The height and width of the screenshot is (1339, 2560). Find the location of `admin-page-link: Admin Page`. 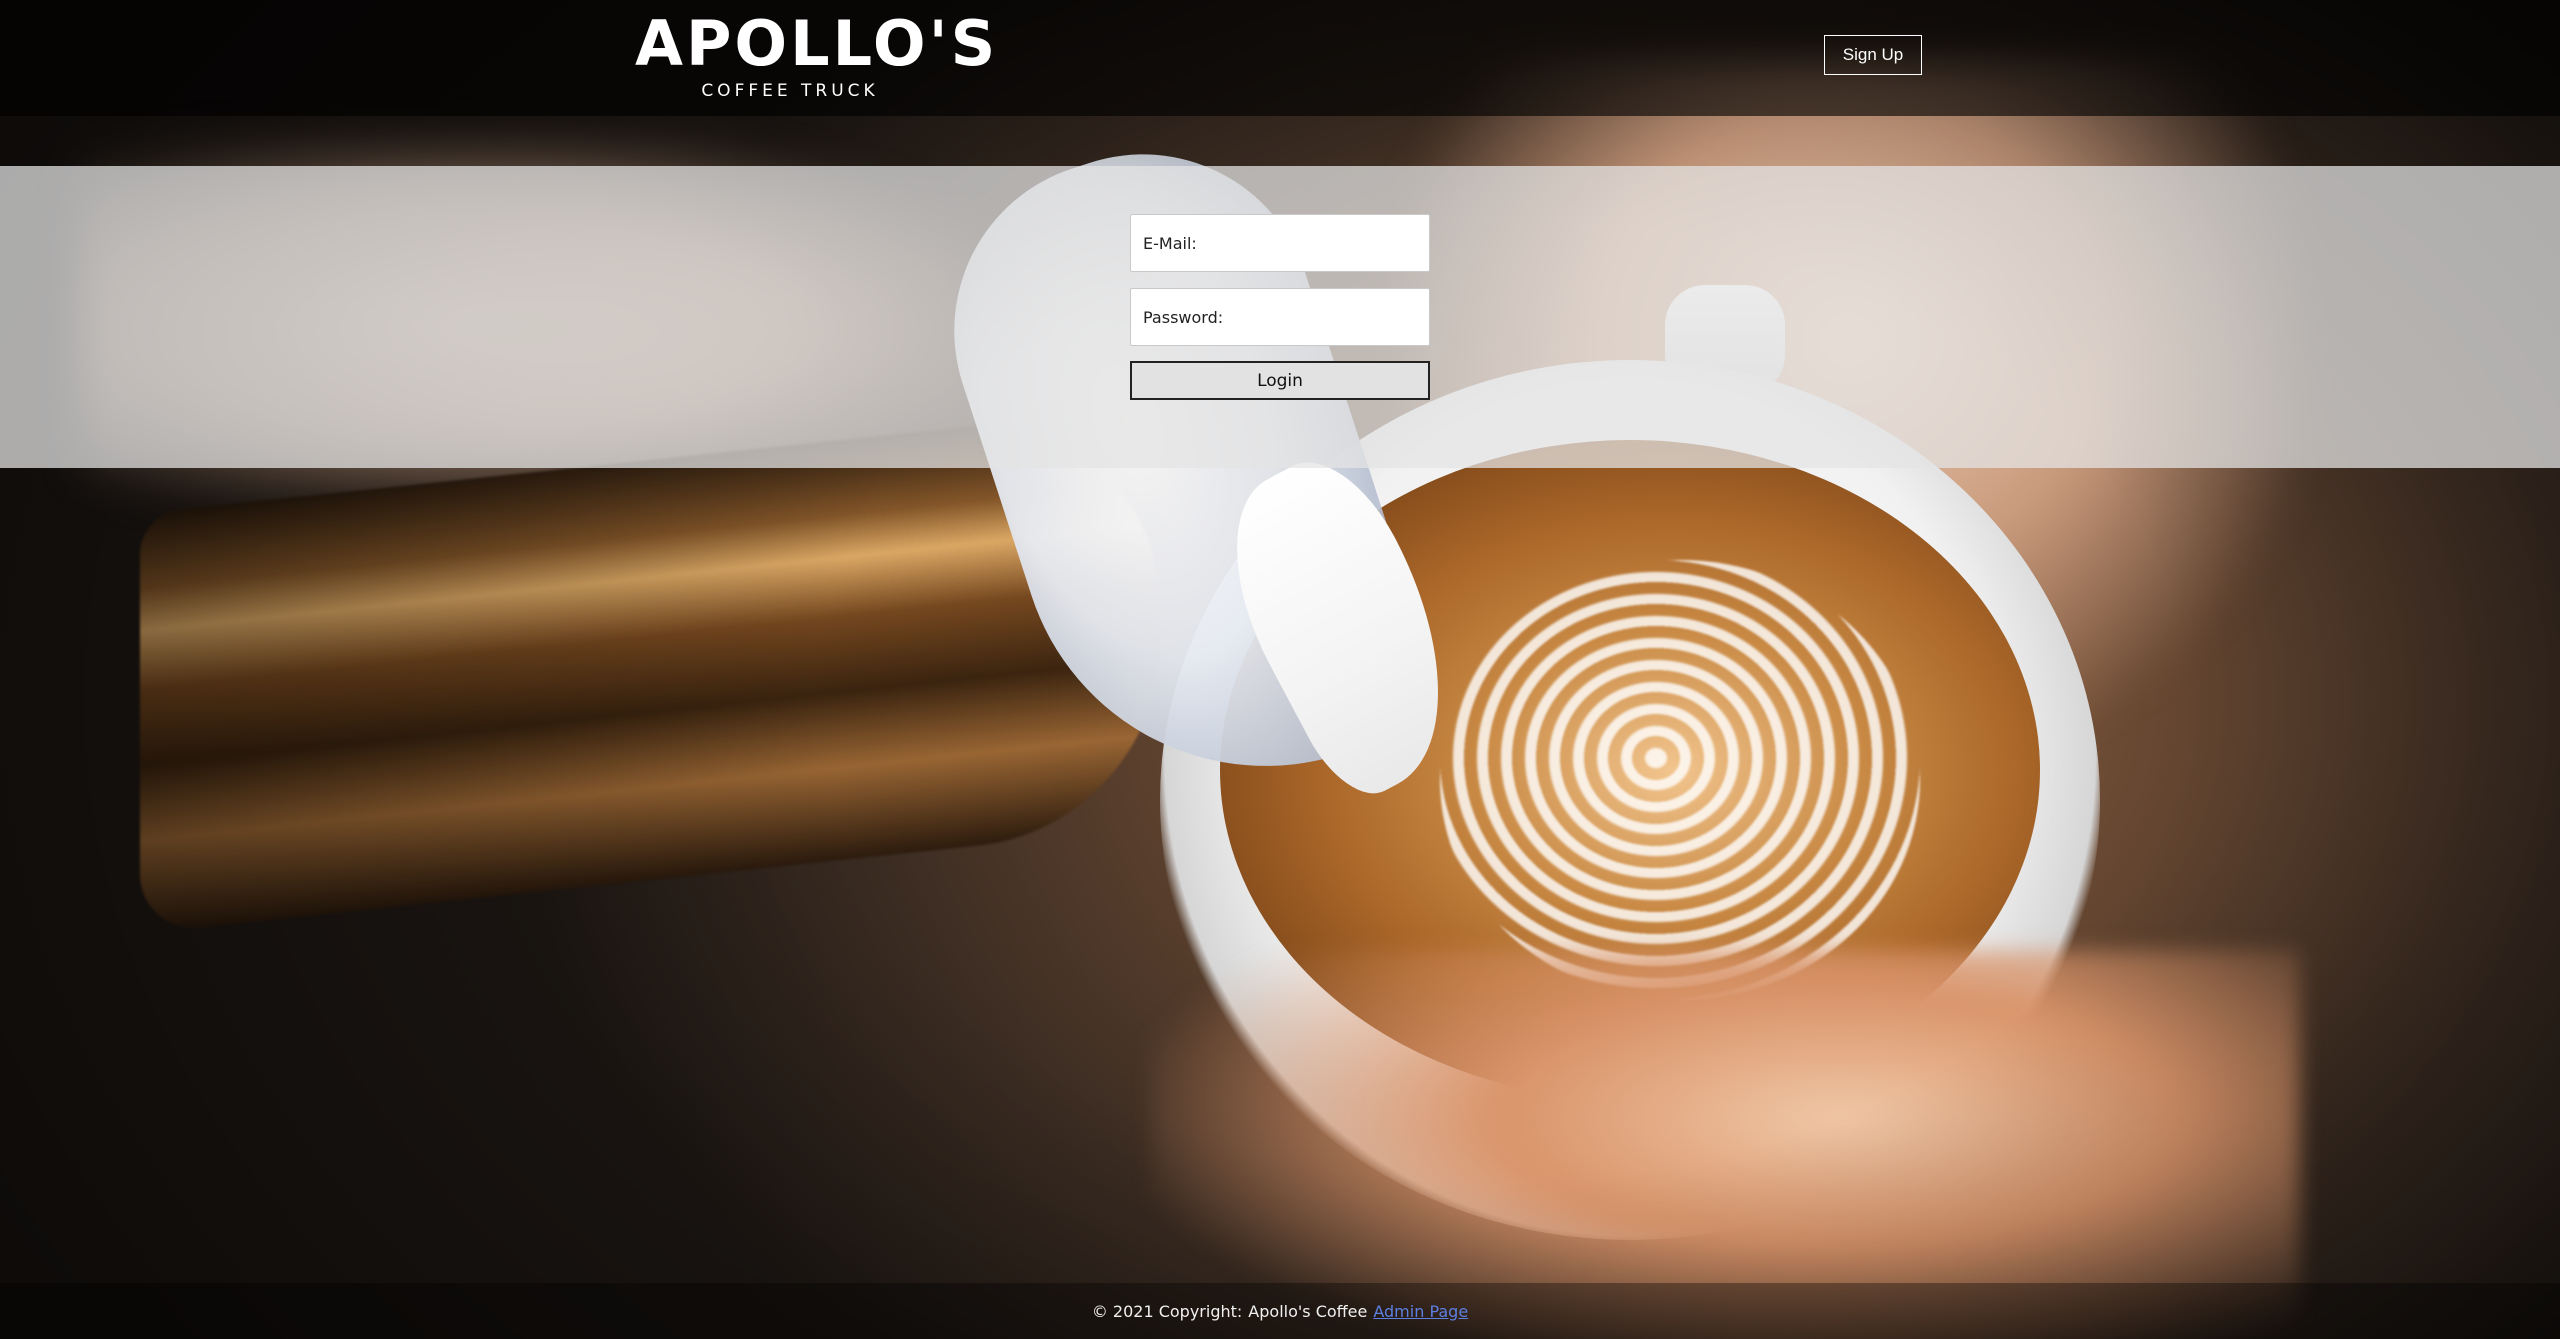

admin-page-link: Admin Page is located at coordinates (1420, 1311).